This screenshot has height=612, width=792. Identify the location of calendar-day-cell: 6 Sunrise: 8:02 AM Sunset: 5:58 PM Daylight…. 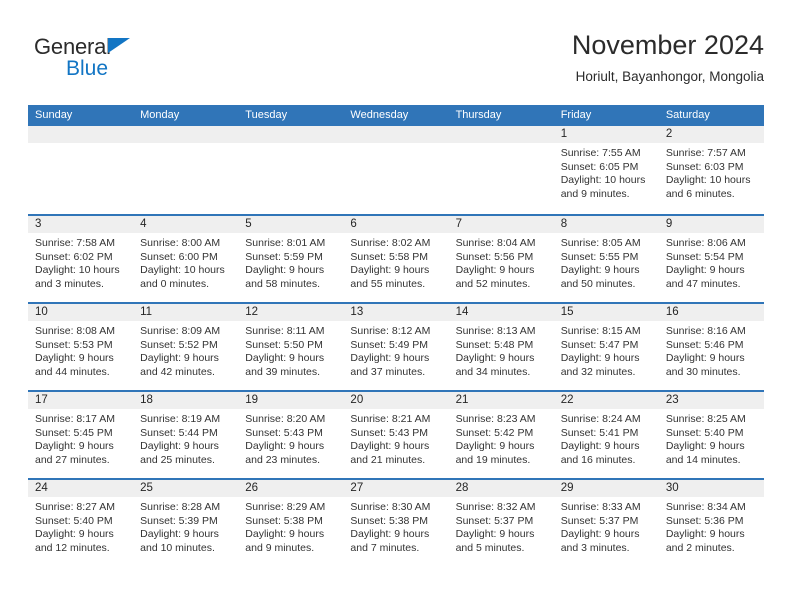
(396, 259).